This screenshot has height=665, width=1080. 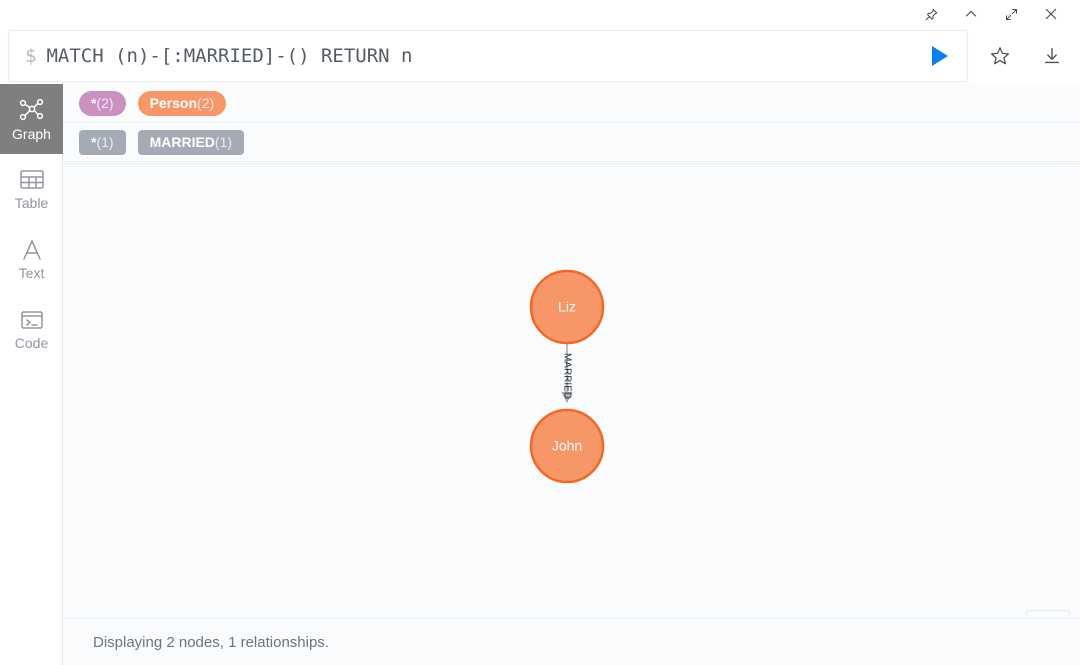 I want to click on sidebar-item-table: Table, so click(x=31, y=189).